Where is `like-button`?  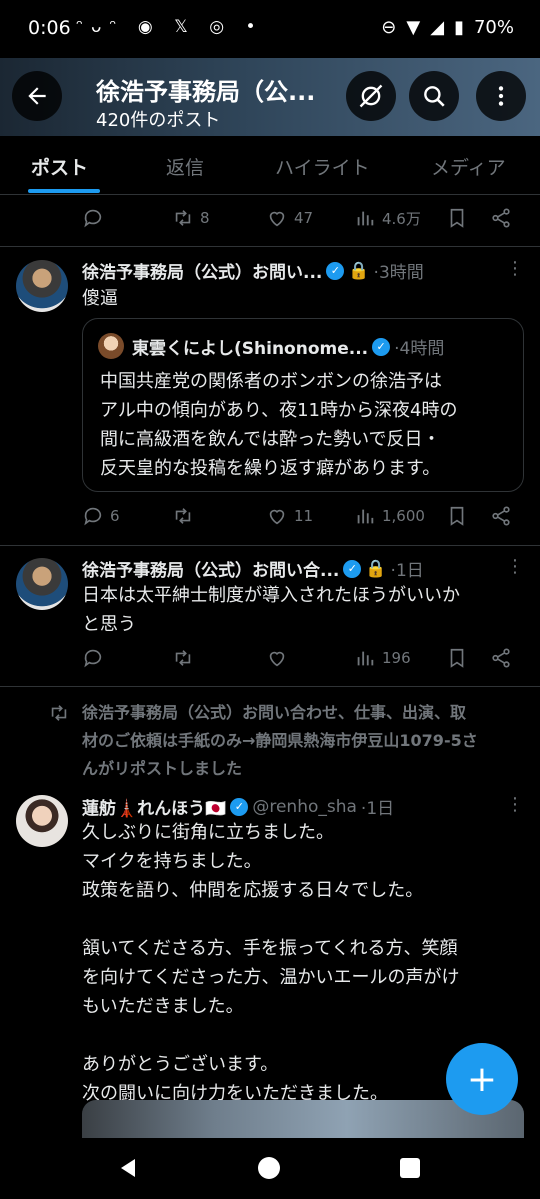
like-button is located at coordinates (280, 658).